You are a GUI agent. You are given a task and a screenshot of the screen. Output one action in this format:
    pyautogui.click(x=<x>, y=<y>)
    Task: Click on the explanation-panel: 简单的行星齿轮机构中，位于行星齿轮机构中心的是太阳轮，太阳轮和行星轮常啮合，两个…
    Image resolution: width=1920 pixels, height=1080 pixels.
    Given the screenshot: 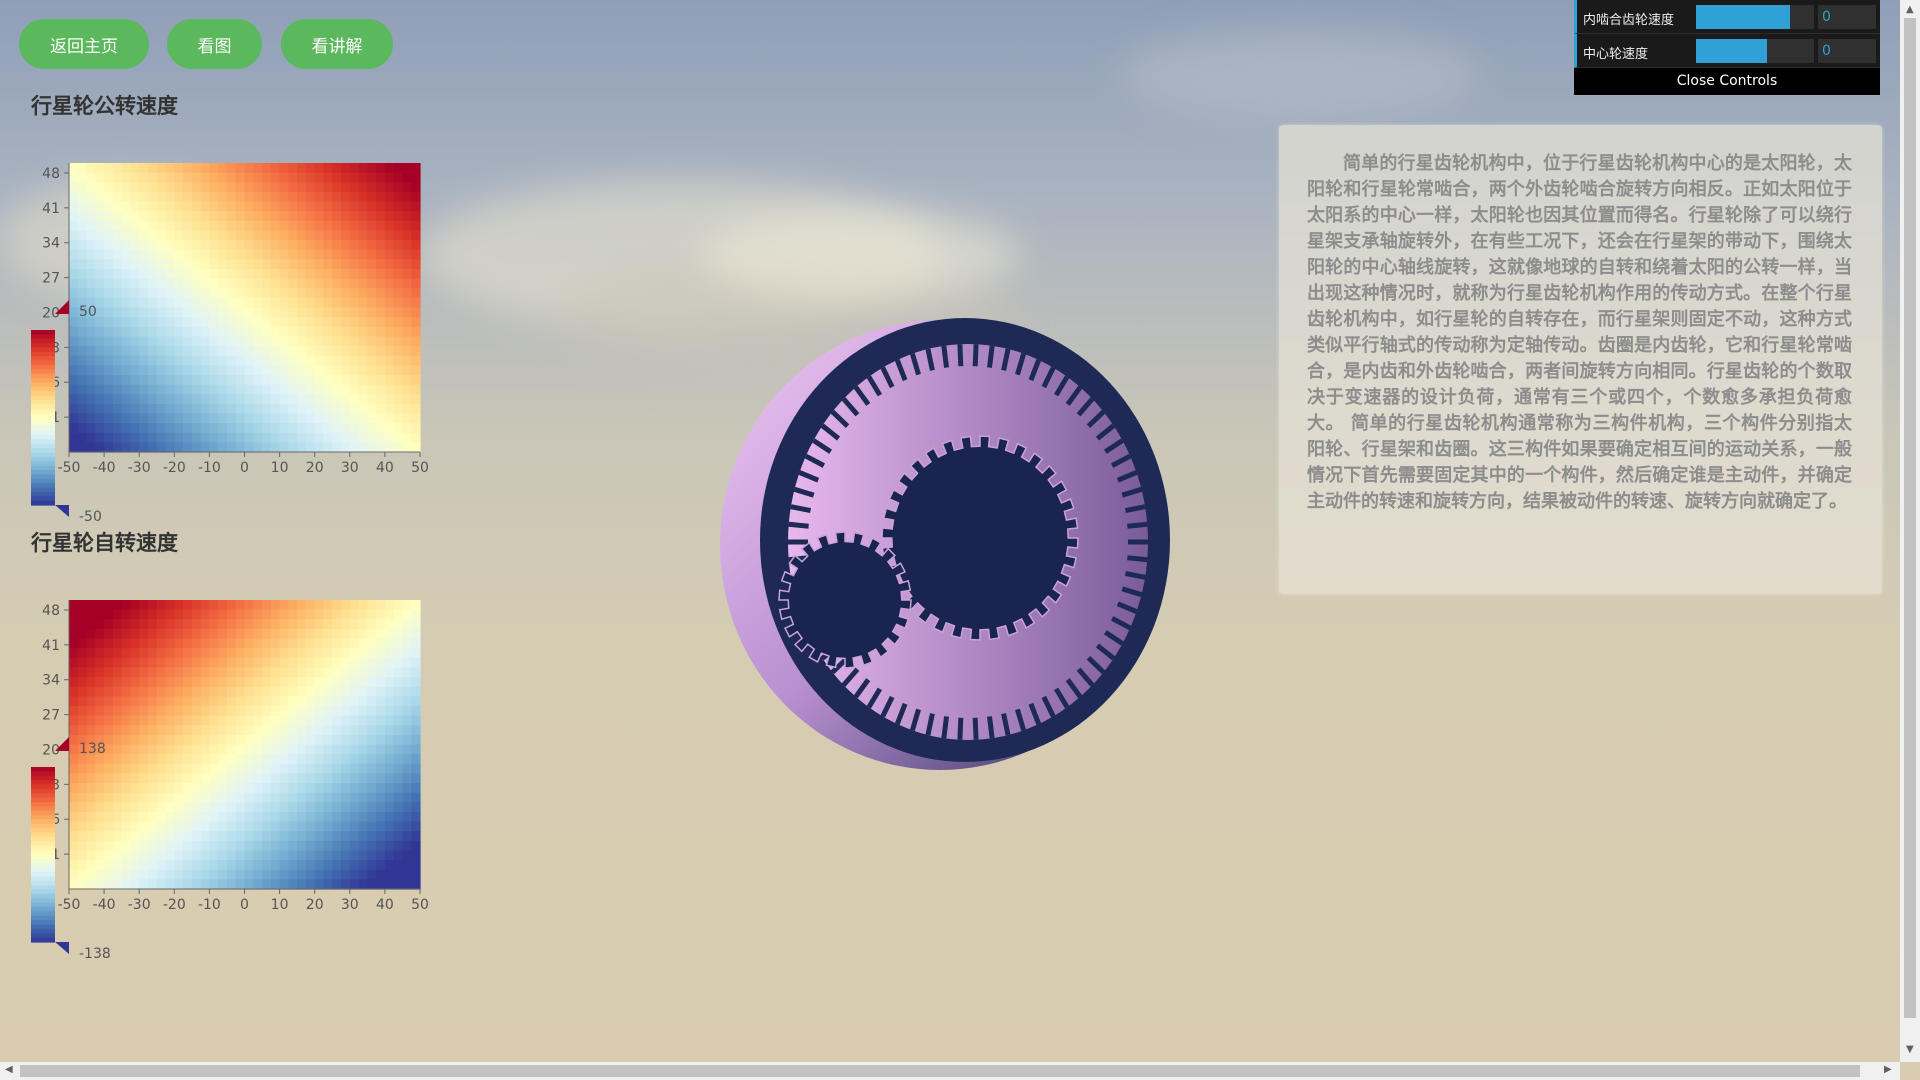 What is the action you would take?
    pyautogui.click(x=1580, y=359)
    